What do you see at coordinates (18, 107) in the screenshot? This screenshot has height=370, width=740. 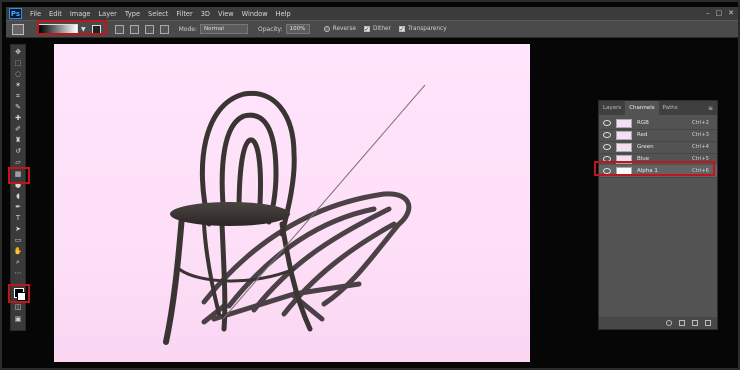 I see `eyedropper-icon: ✎` at bounding box center [18, 107].